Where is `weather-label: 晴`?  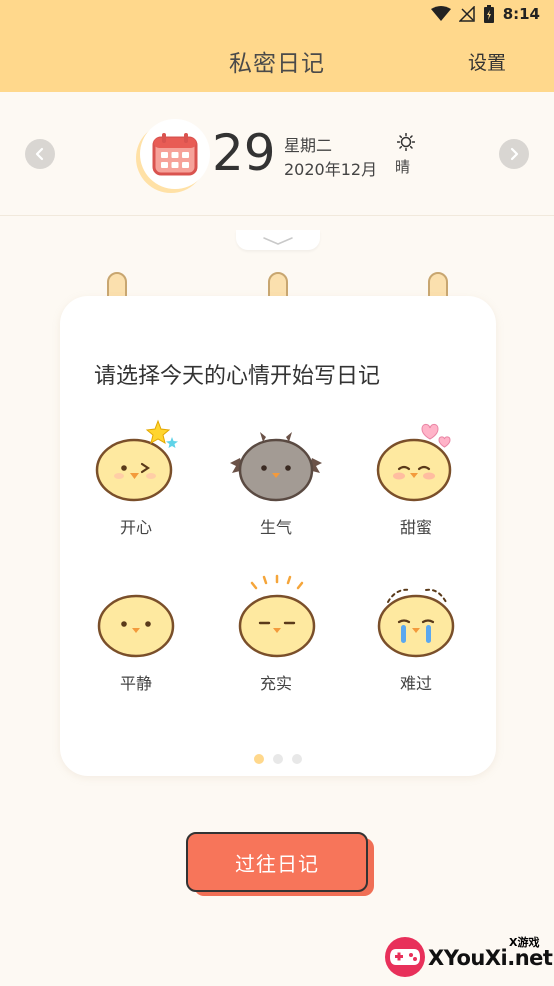
weather-label: 晴 is located at coordinates (403, 167).